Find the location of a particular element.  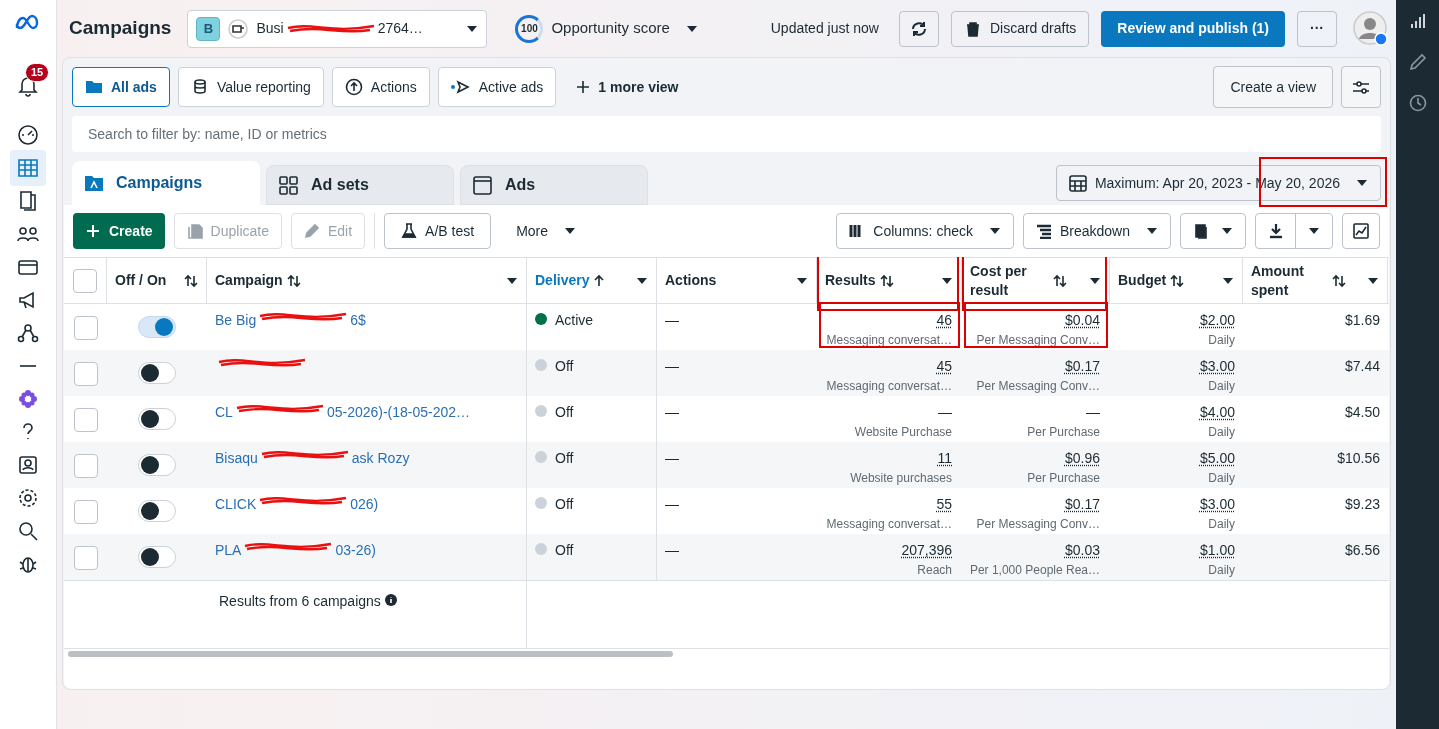

flower-icon is located at coordinates (28, 399).